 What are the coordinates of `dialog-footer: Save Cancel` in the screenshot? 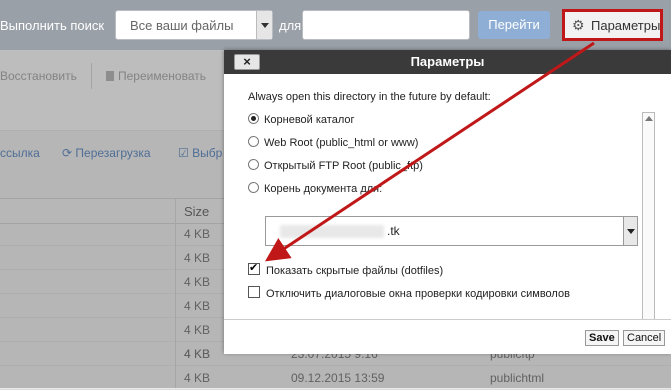 It's located at (447, 336).